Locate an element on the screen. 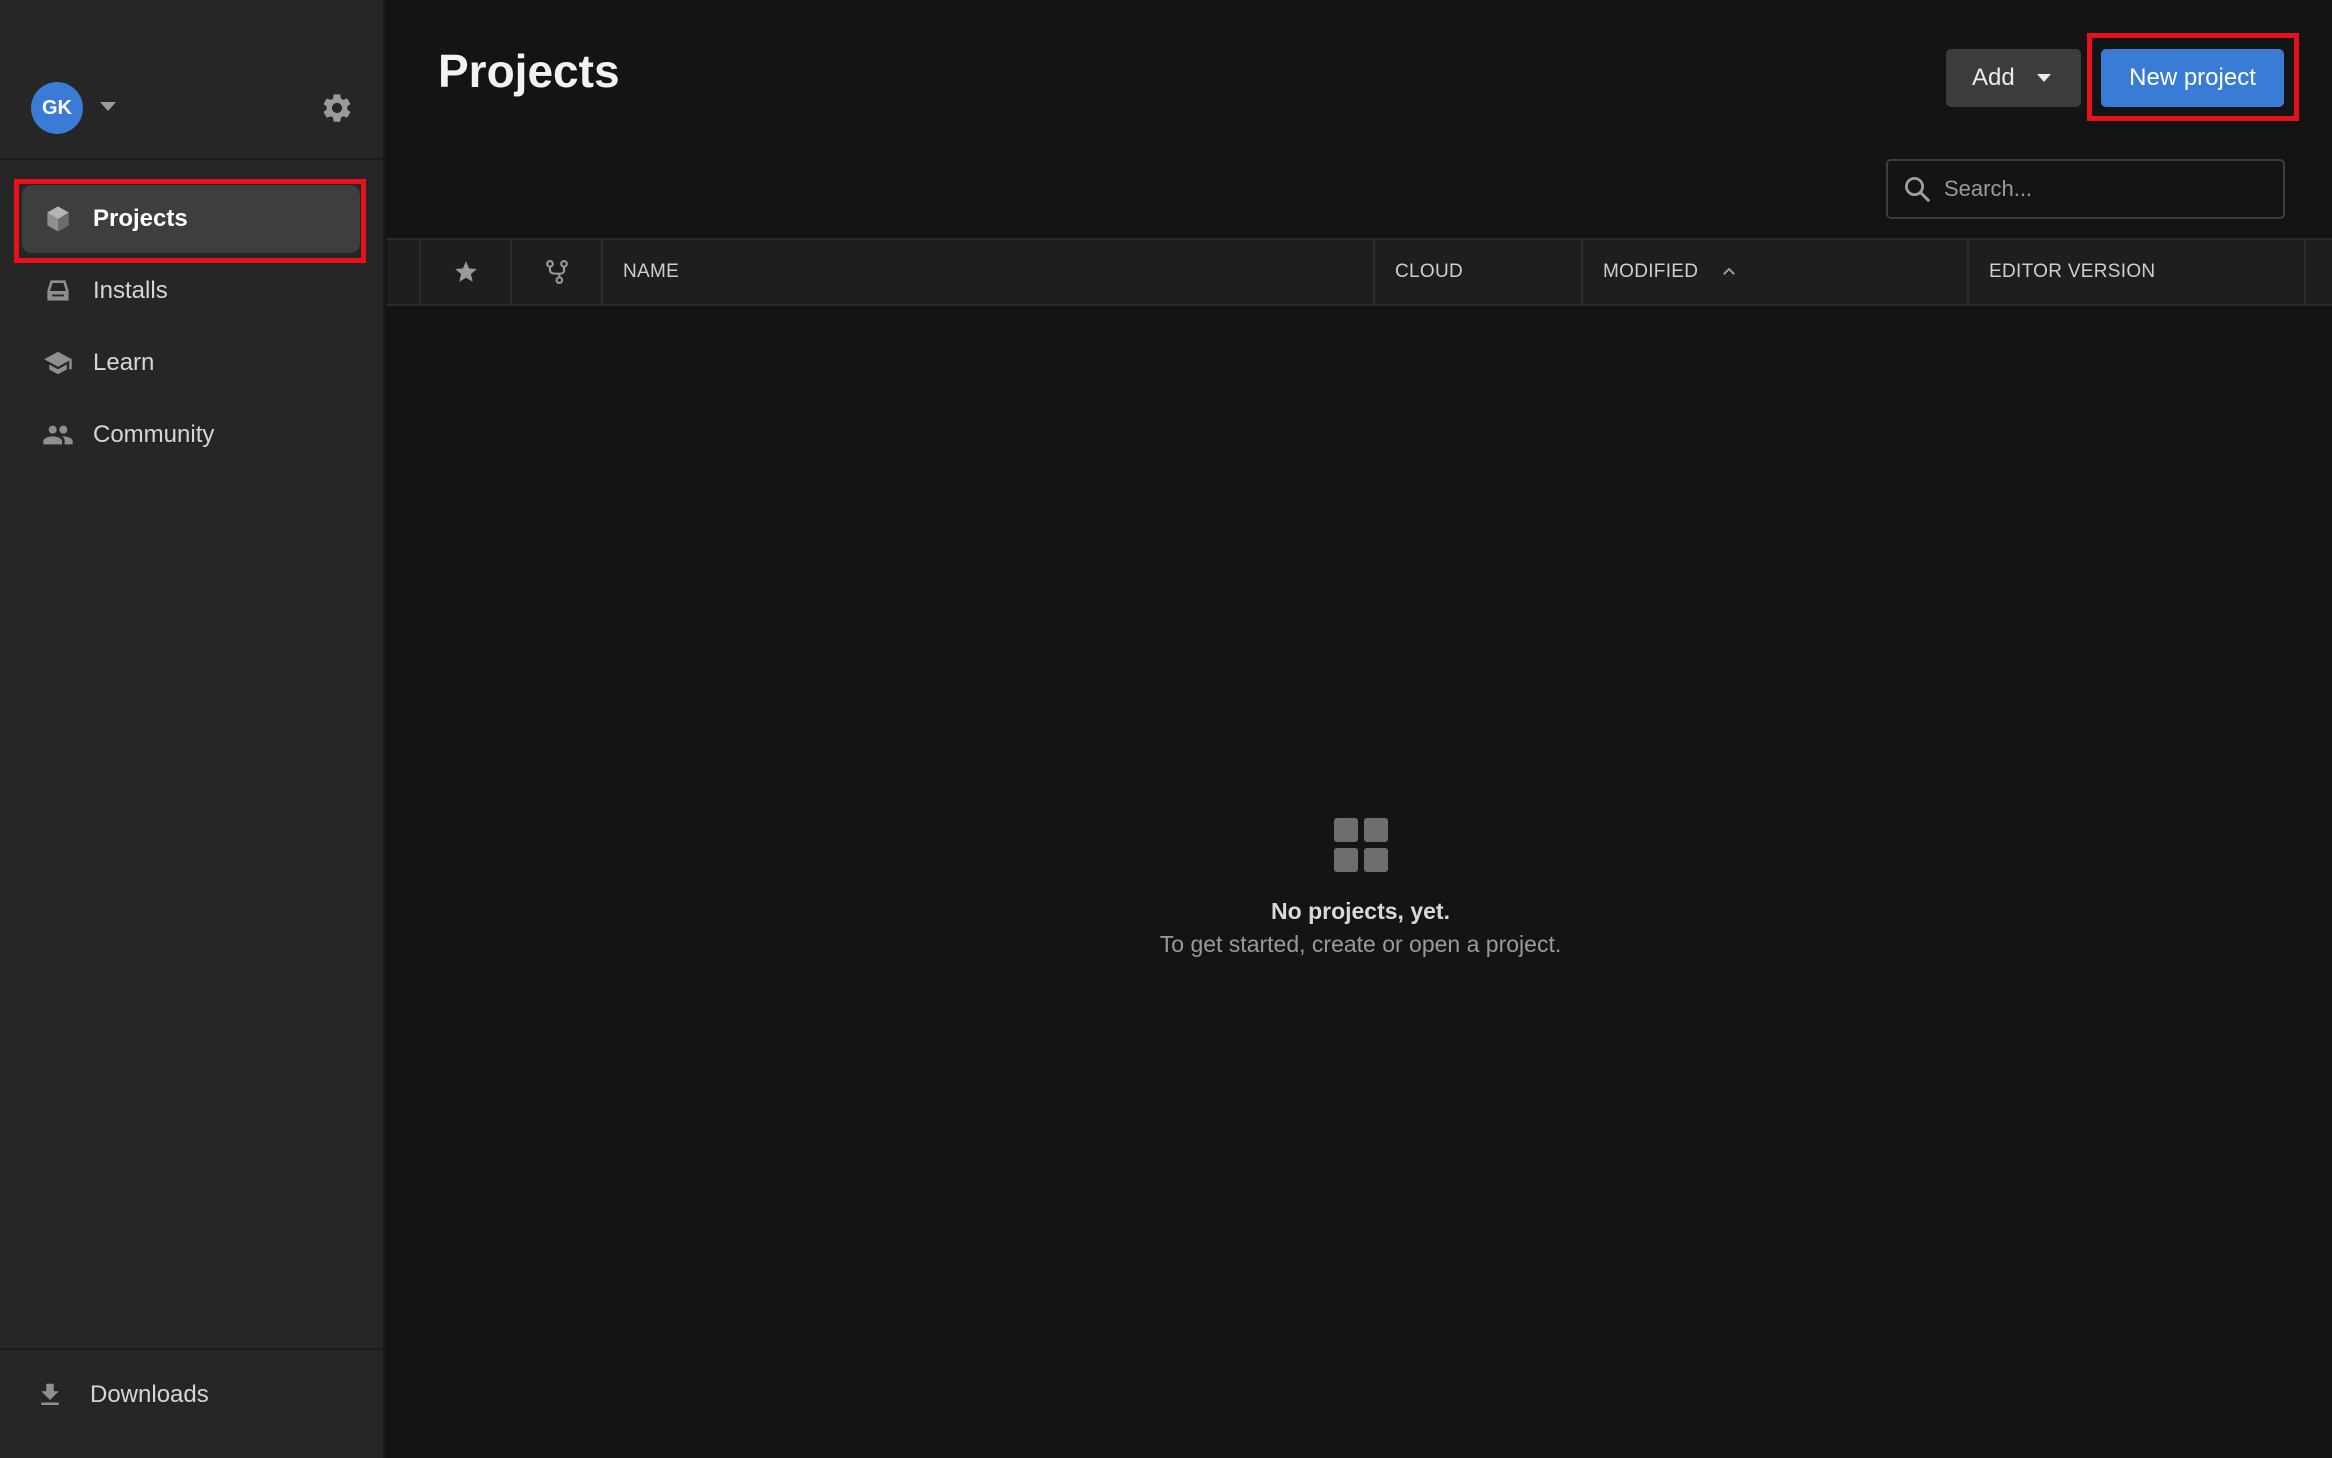  account-header: GK is located at coordinates (192, 80).